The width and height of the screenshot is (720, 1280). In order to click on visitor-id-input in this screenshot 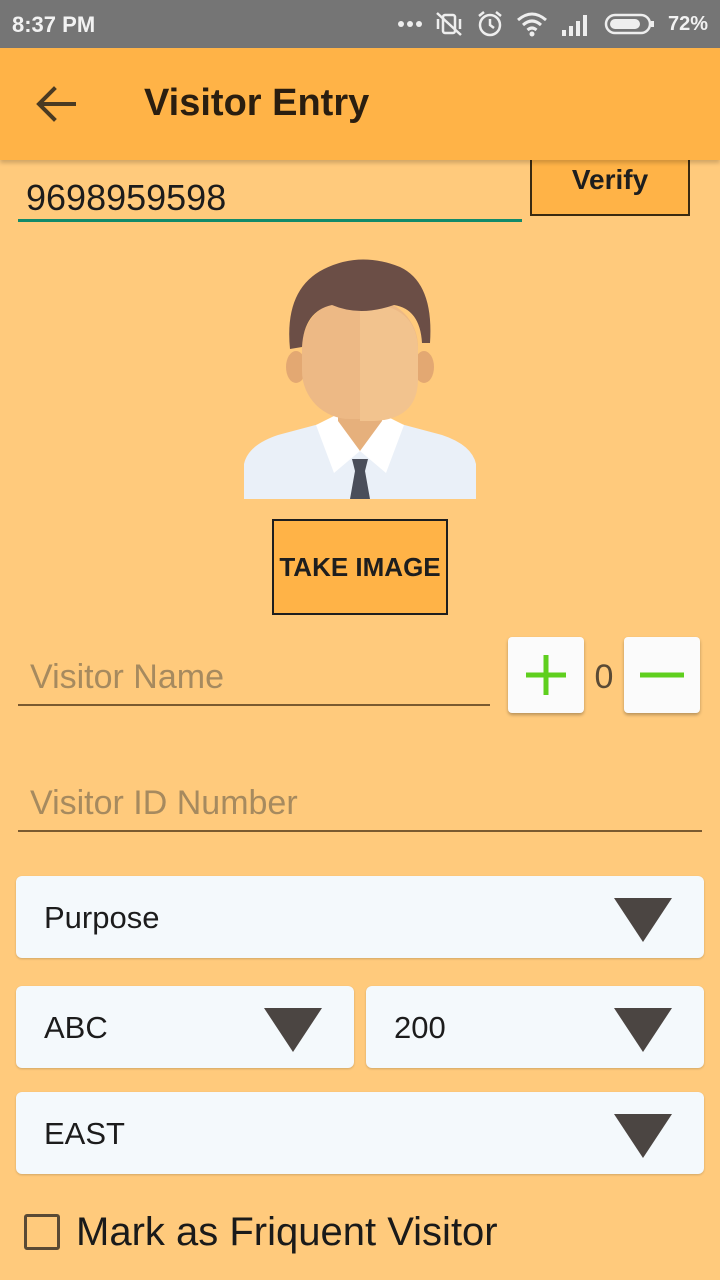, I will do `click(360, 804)`.